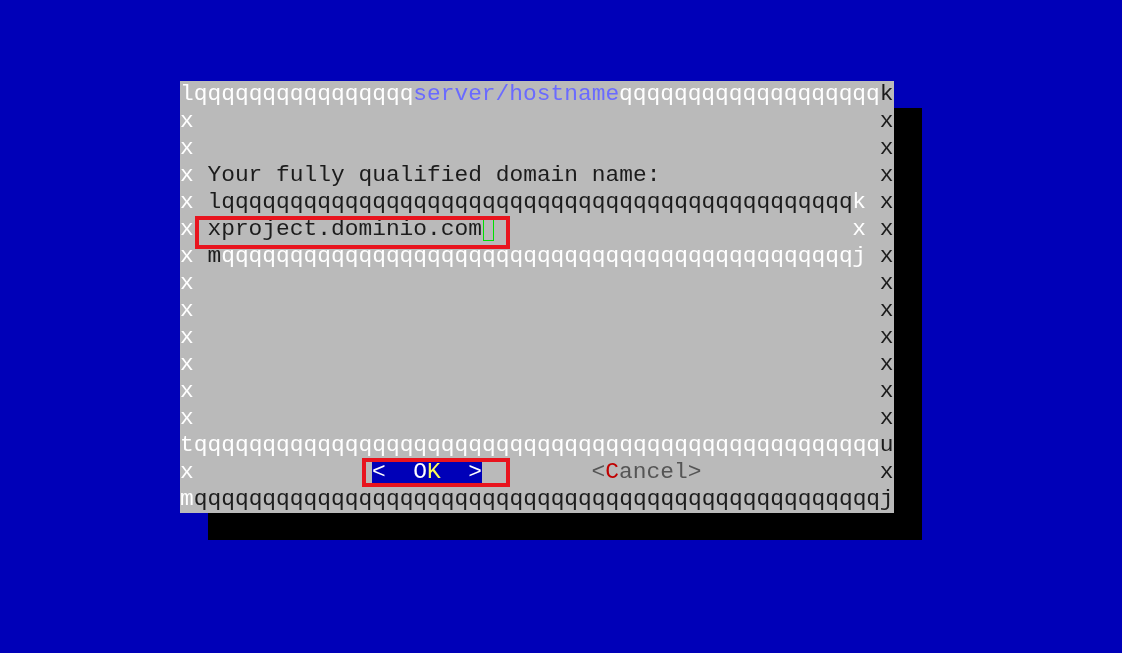  What do you see at coordinates (516, 94) in the screenshot?
I see `dialog-title: server/hostname` at bounding box center [516, 94].